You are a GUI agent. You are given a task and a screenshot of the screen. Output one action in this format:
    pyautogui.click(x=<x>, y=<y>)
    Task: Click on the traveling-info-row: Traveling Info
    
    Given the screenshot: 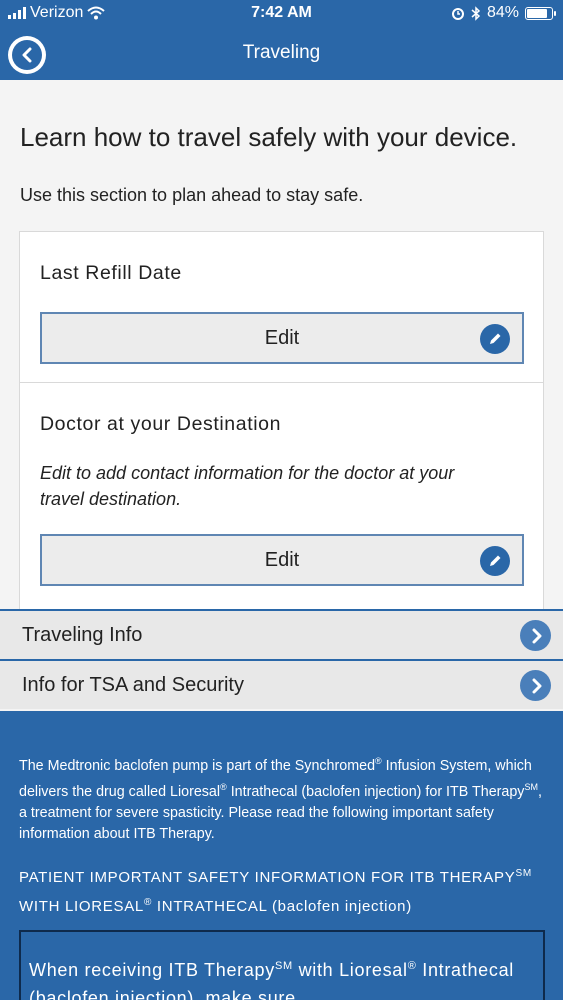 What is the action you would take?
    pyautogui.click(x=281, y=634)
    